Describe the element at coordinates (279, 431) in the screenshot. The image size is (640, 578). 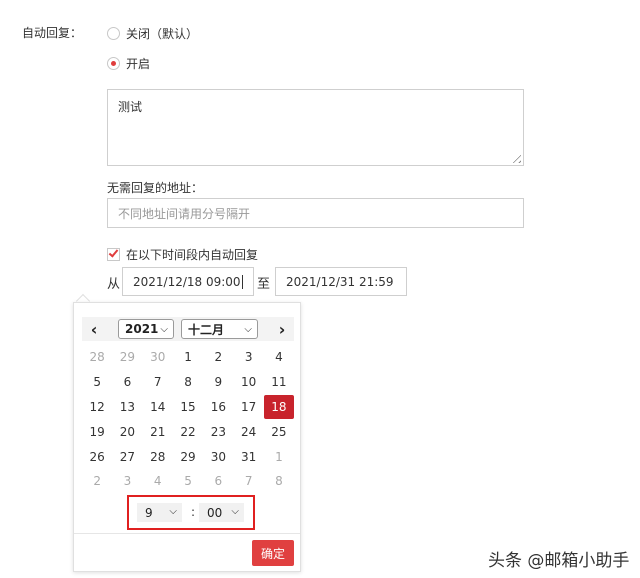
I see `calendar-day: 25` at that location.